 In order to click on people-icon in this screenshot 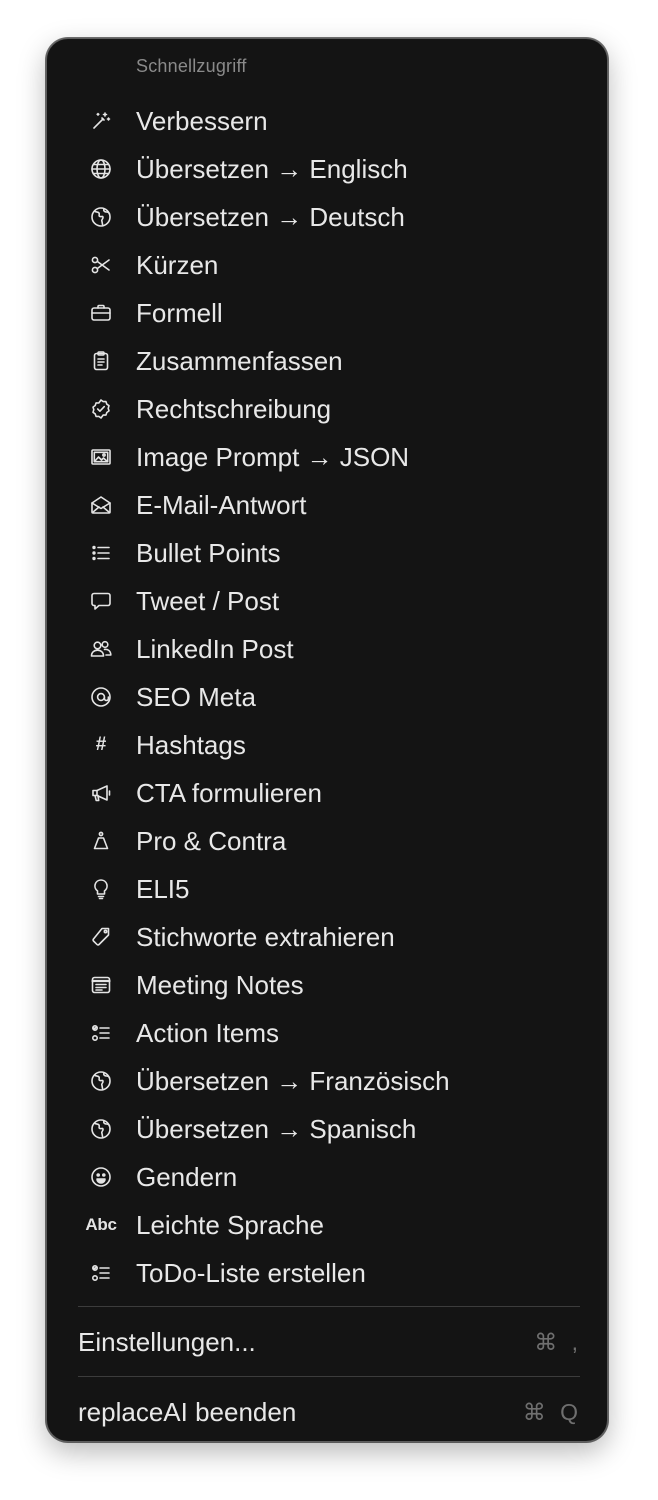, I will do `click(101, 649)`.